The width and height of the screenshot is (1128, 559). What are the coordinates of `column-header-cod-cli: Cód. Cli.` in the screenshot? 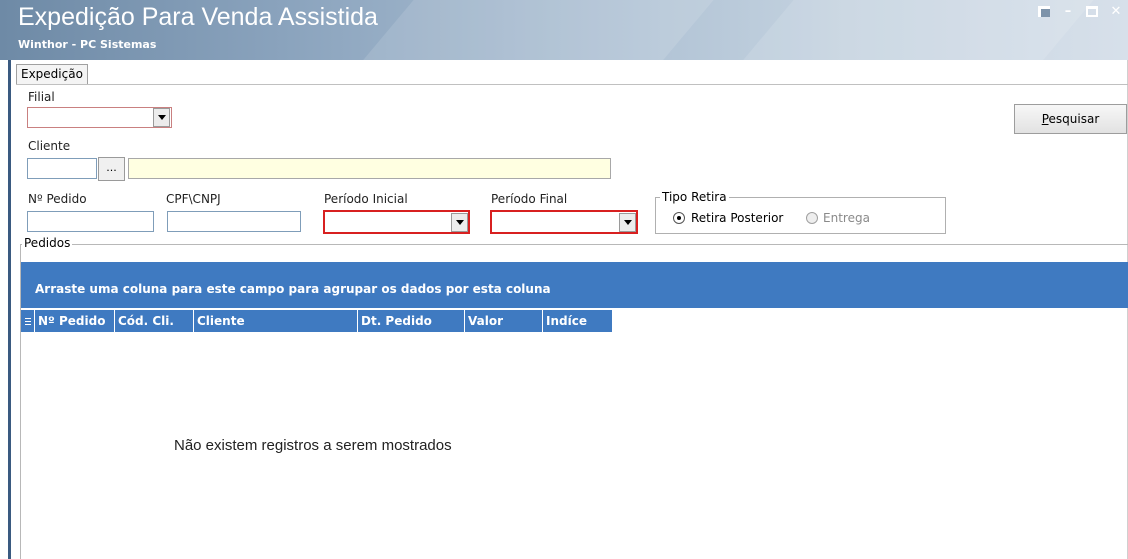 It's located at (154, 321).